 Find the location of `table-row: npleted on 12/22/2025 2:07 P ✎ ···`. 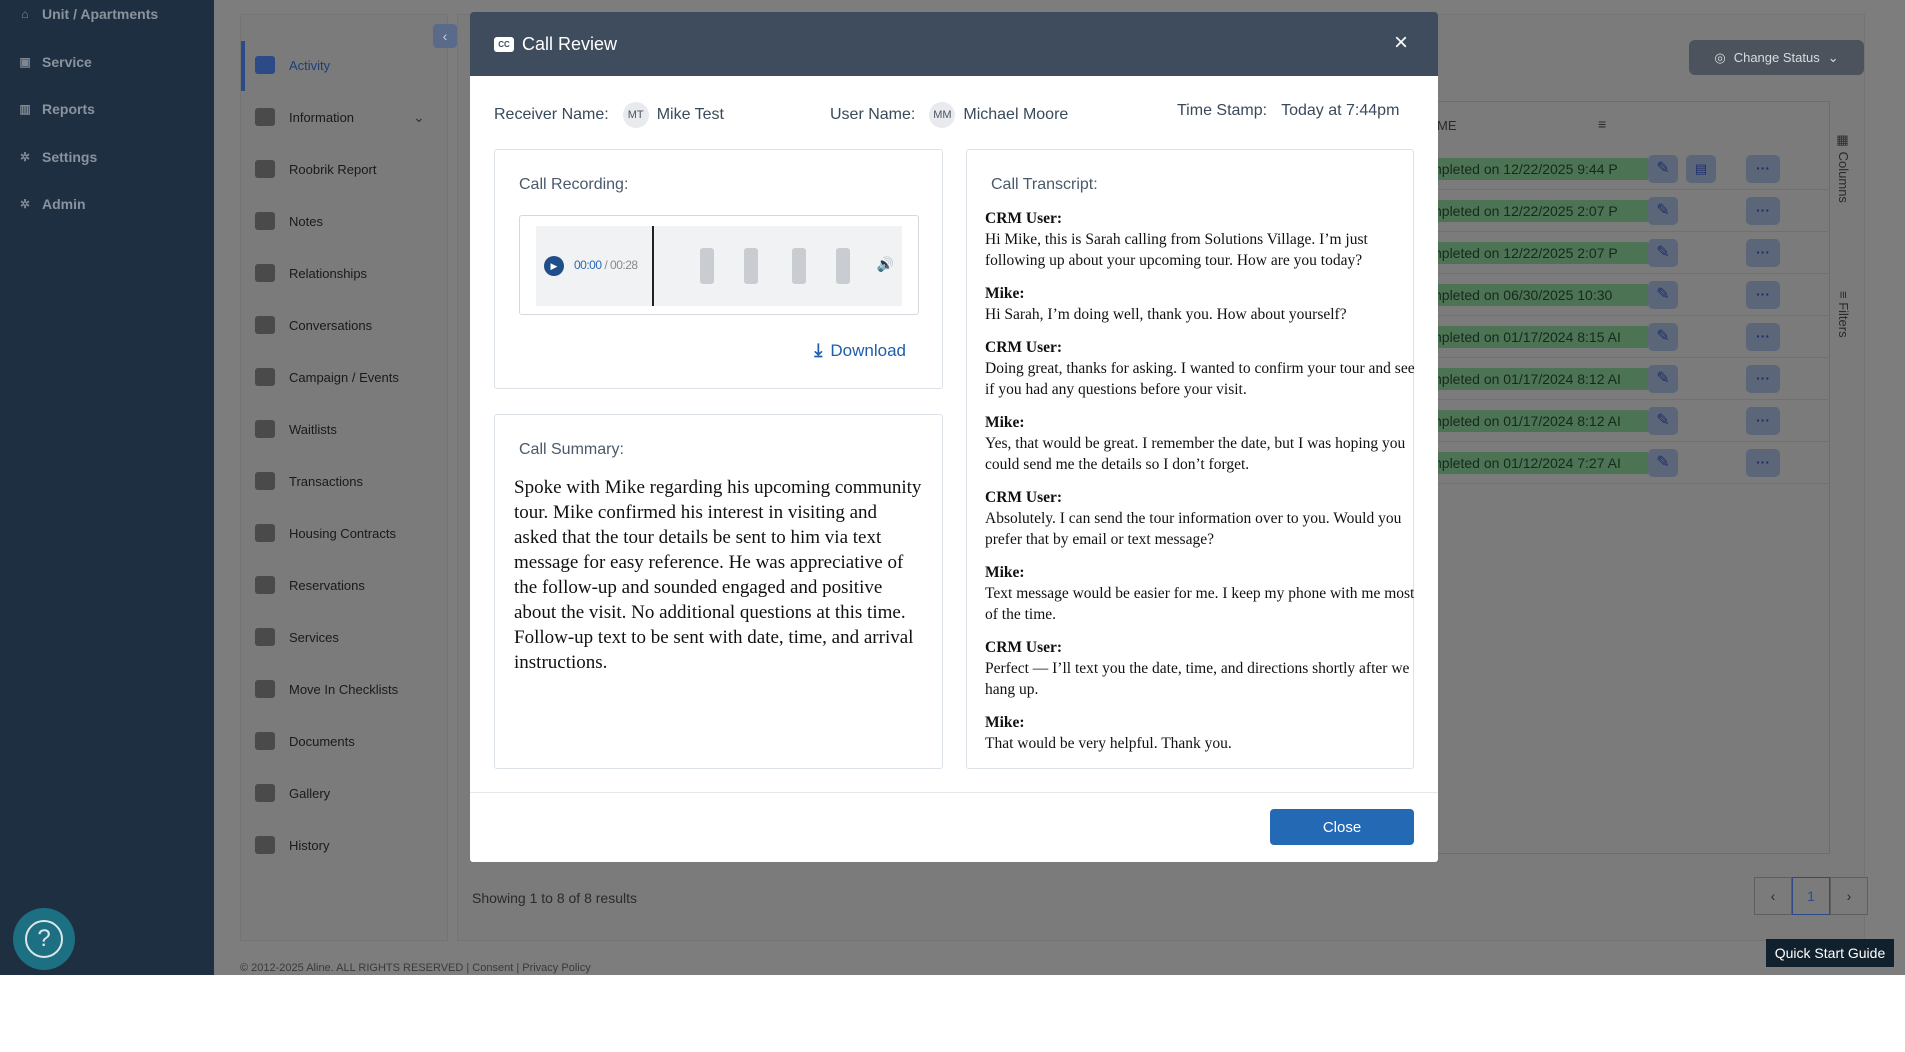

table-row: npleted on 12/22/2025 2:07 P ✎ ··· is located at coordinates (1625, 211).